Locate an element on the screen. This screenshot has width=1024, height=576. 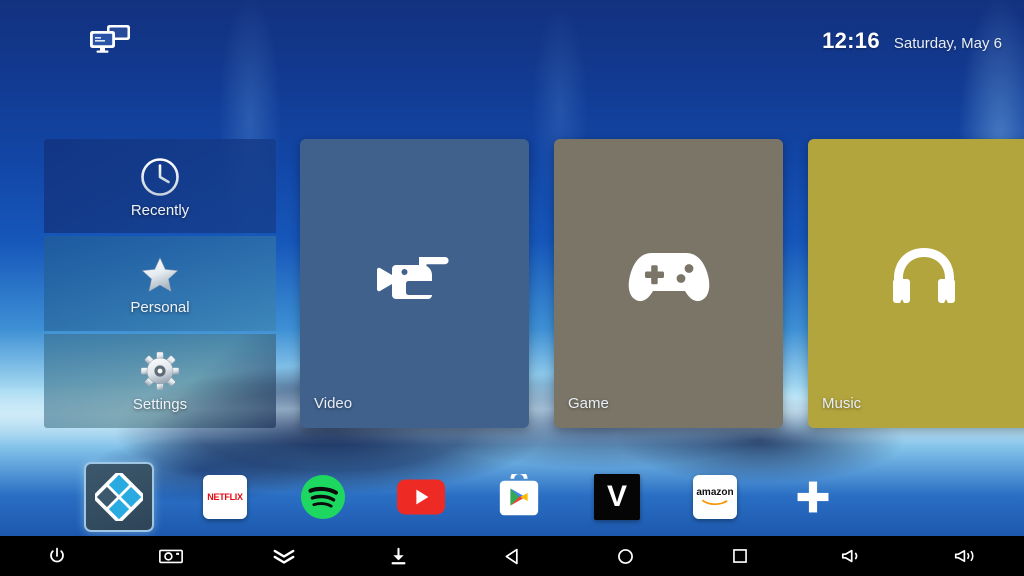
amazon-wordmark: amazon is located at coordinates (715, 492).